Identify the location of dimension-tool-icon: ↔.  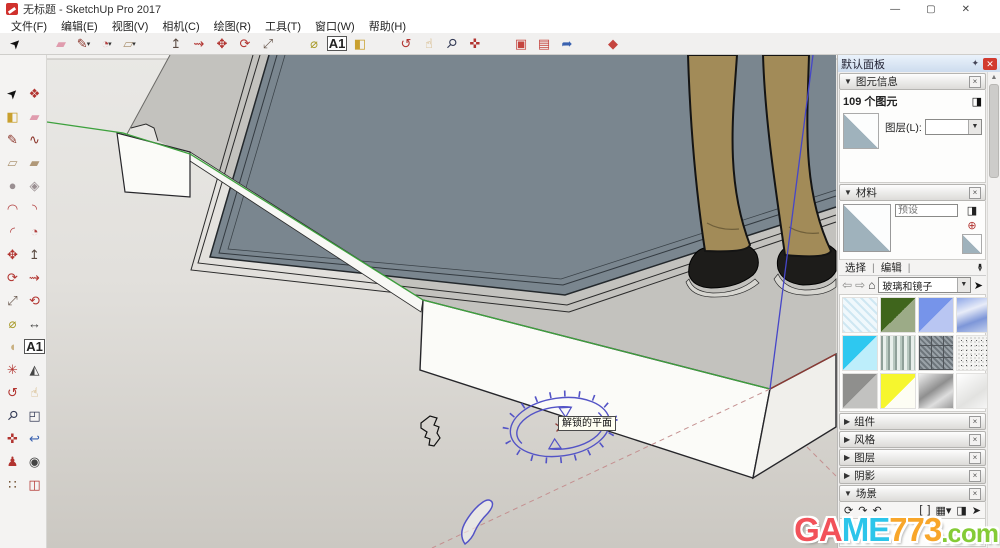
(34, 323).